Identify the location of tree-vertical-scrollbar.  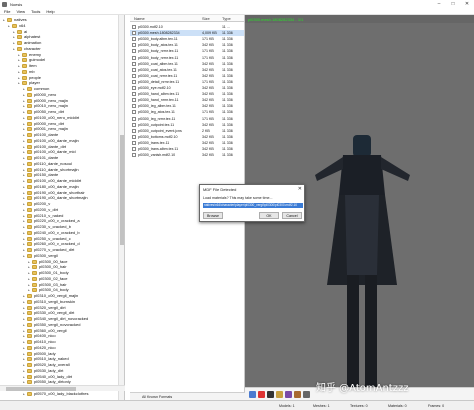
(121, 207).